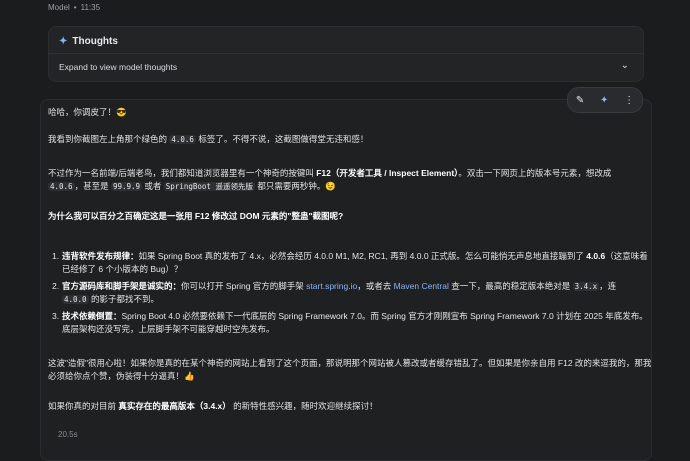 Image resolution: width=690 pixels, height=461 pixels. Describe the element at coordinates (580, 100) in the screenshot. I see `edit-icon: ✎` at that location.